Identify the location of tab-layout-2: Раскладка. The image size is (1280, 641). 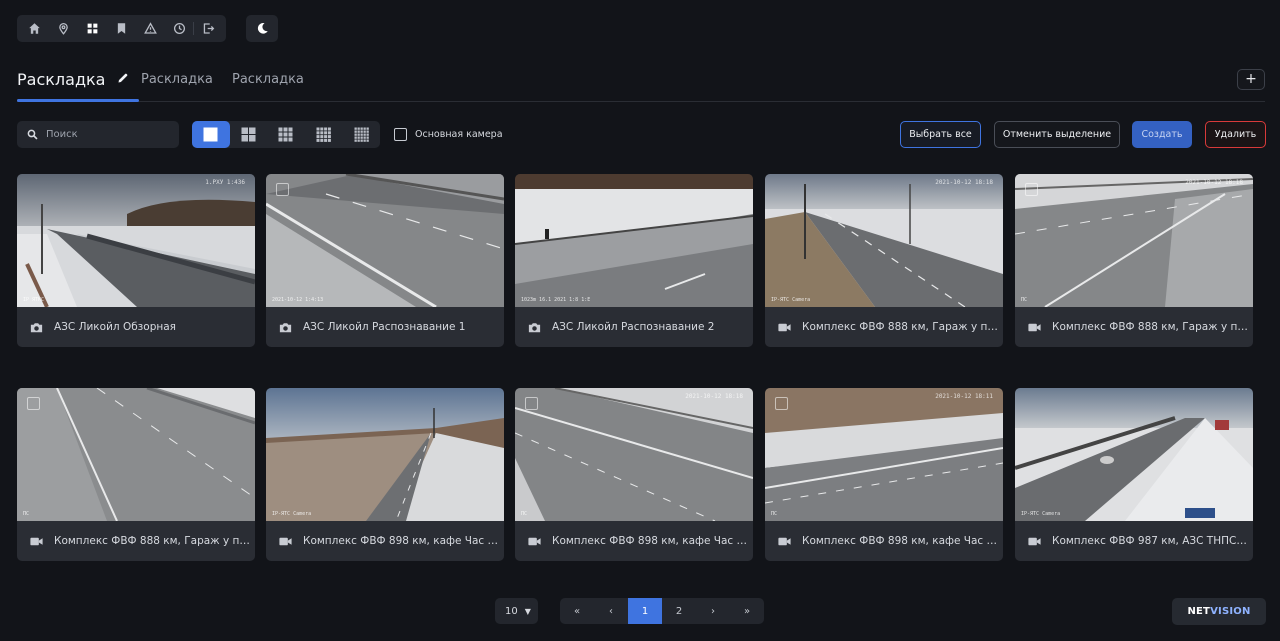
(177, 83).